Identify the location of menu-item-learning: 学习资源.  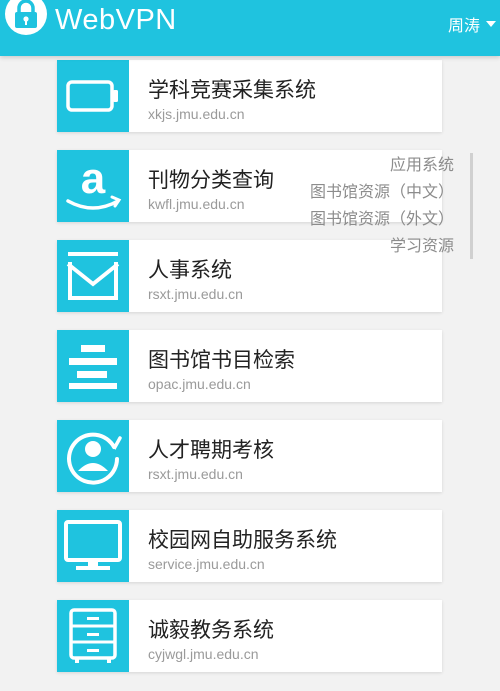
(382, 245).